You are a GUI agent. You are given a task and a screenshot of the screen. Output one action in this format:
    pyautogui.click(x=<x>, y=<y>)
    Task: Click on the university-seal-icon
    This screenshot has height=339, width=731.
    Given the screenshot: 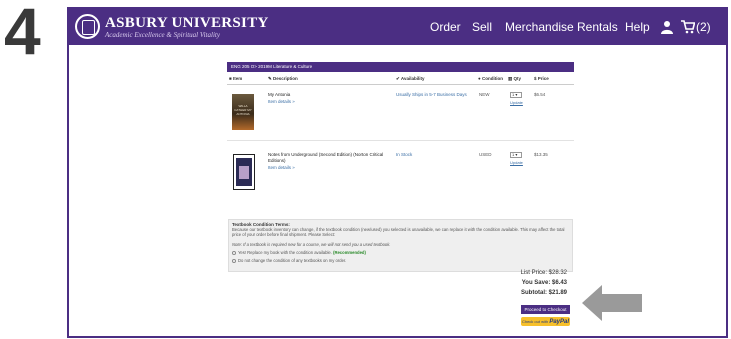 What is the action you would take?
    pyautogui.click(x=87, y=26)
    